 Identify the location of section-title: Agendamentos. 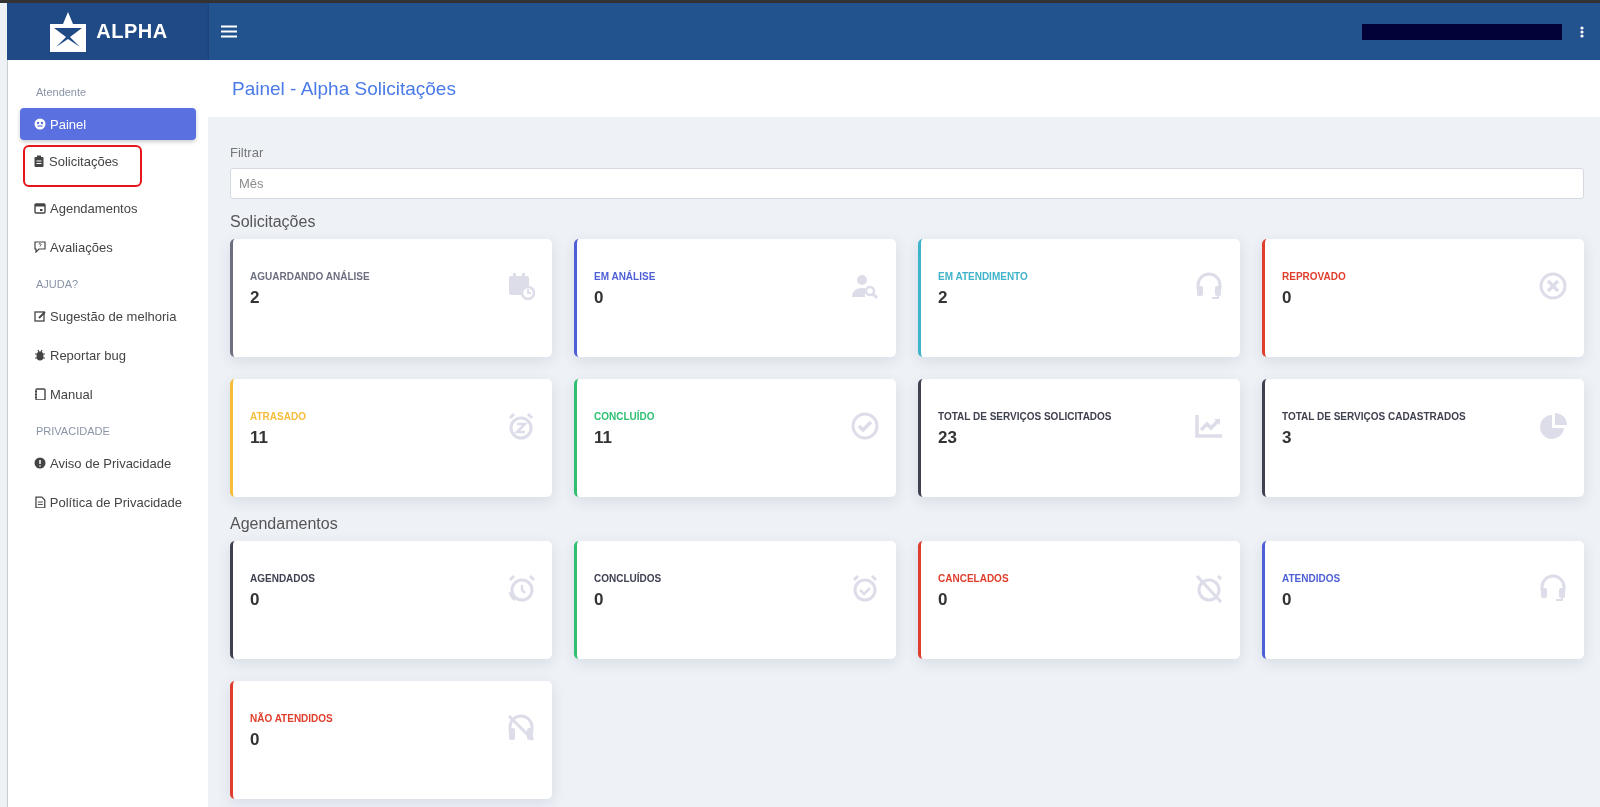
(284, 524).